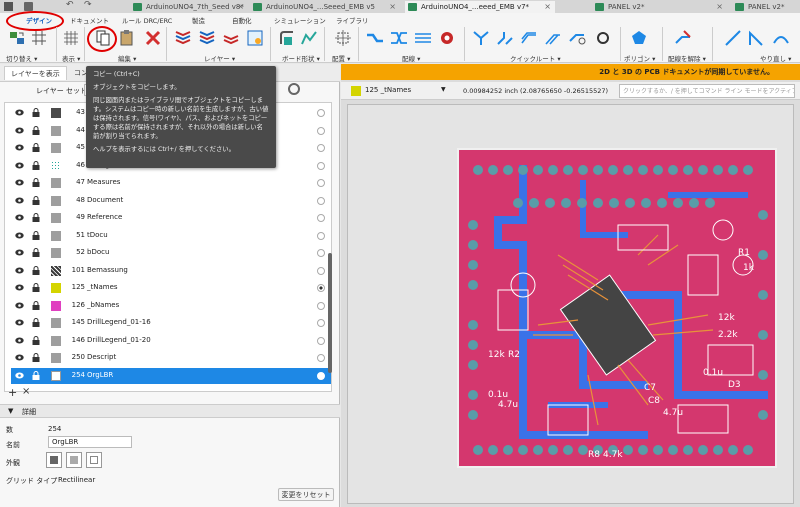 The width and height of the screenshot is (800, 507). Describe the element at coordinates (775, 58) in the screenshot. I see `group-label-redo: やり直し ▾` at that location.